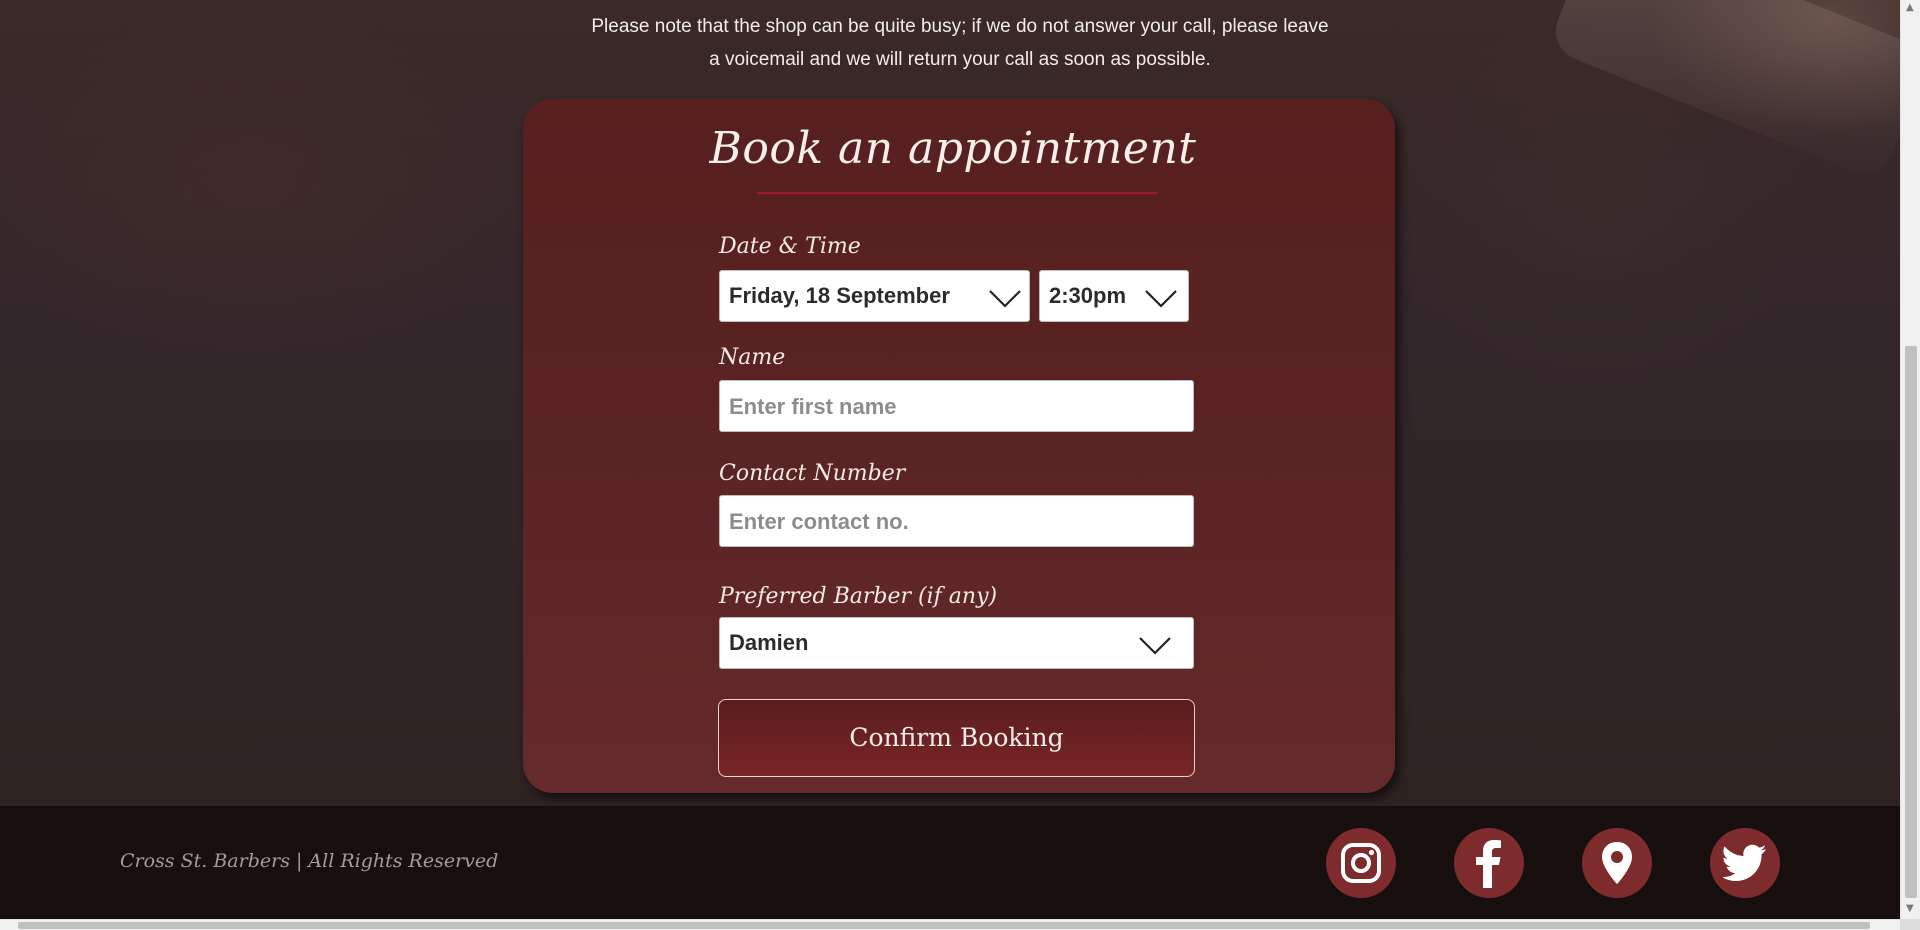 Image resolution: width=1920 pixels, height=930 pixels. I want to click on datetime-label: Date & Time, so click(790, 246).